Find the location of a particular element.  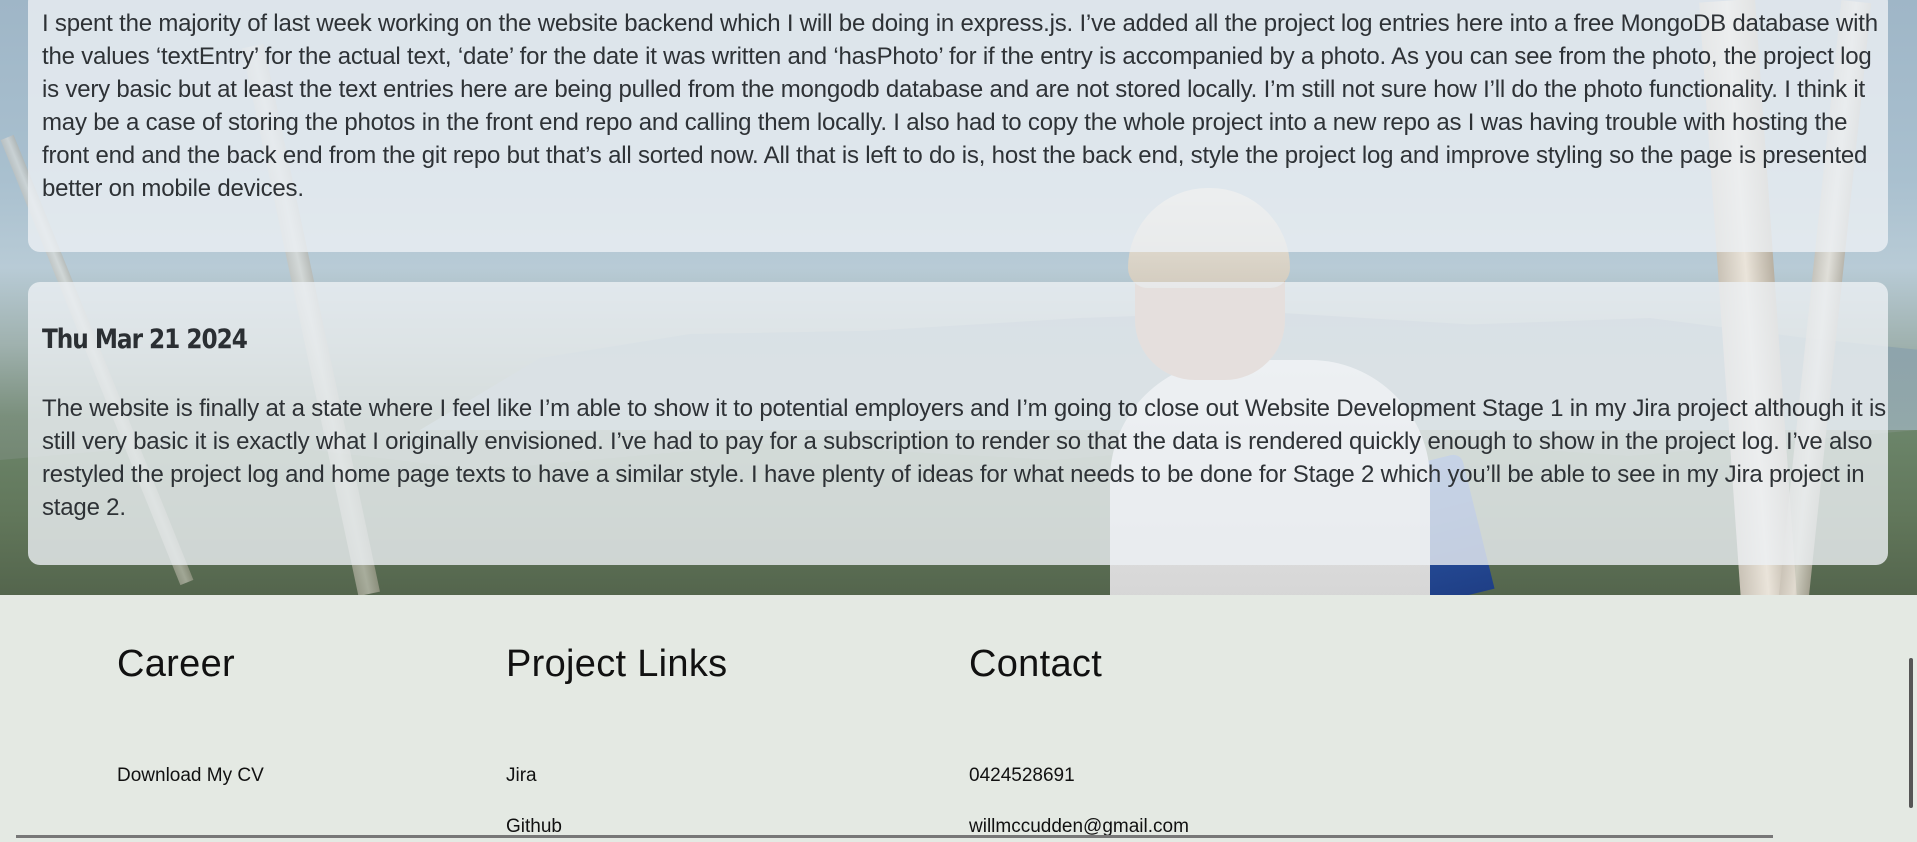

log-entry-date: Thu Mar 21 2024 is located at coordinates (145, 339).